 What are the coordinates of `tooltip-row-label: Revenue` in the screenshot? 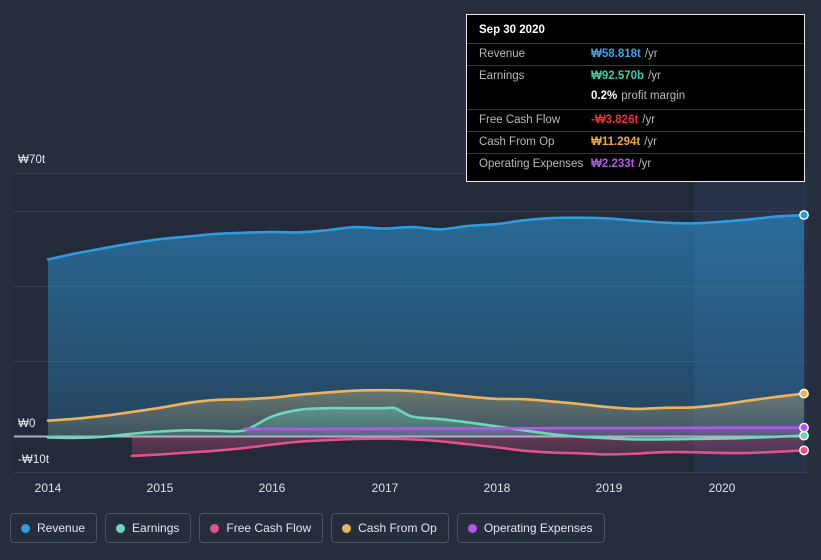 It's located at (502, 54).